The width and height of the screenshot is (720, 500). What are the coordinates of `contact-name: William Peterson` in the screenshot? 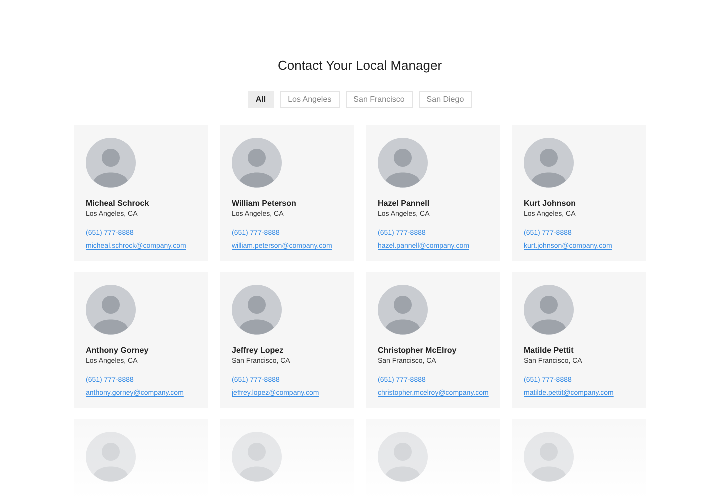 It's located at (265, 203).